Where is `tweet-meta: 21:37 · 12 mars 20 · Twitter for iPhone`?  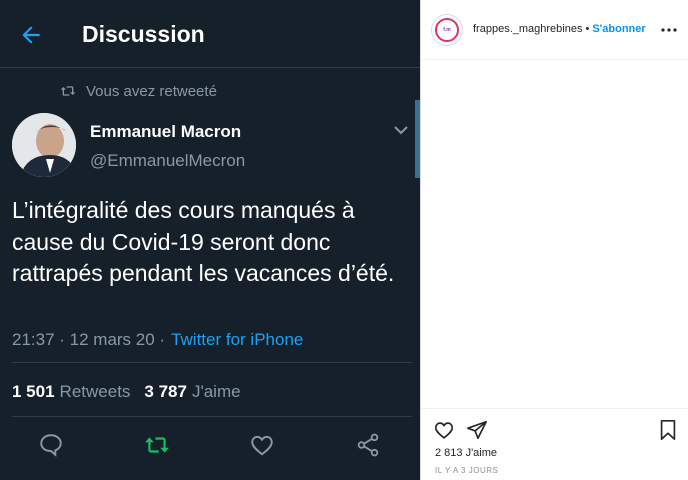
tweet-meta: 21:37 · 12 mars 20 · Twitter for iPhone is located at coordinates (157, 340).